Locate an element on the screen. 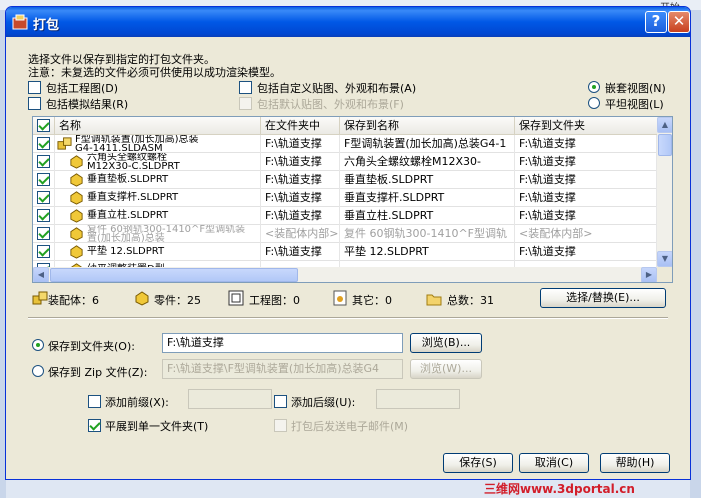 Image resolution: width=701 pixels, height=498 pixels. column-header-save-folder: 保存到文件夹 is located at coordinates (586, 126).